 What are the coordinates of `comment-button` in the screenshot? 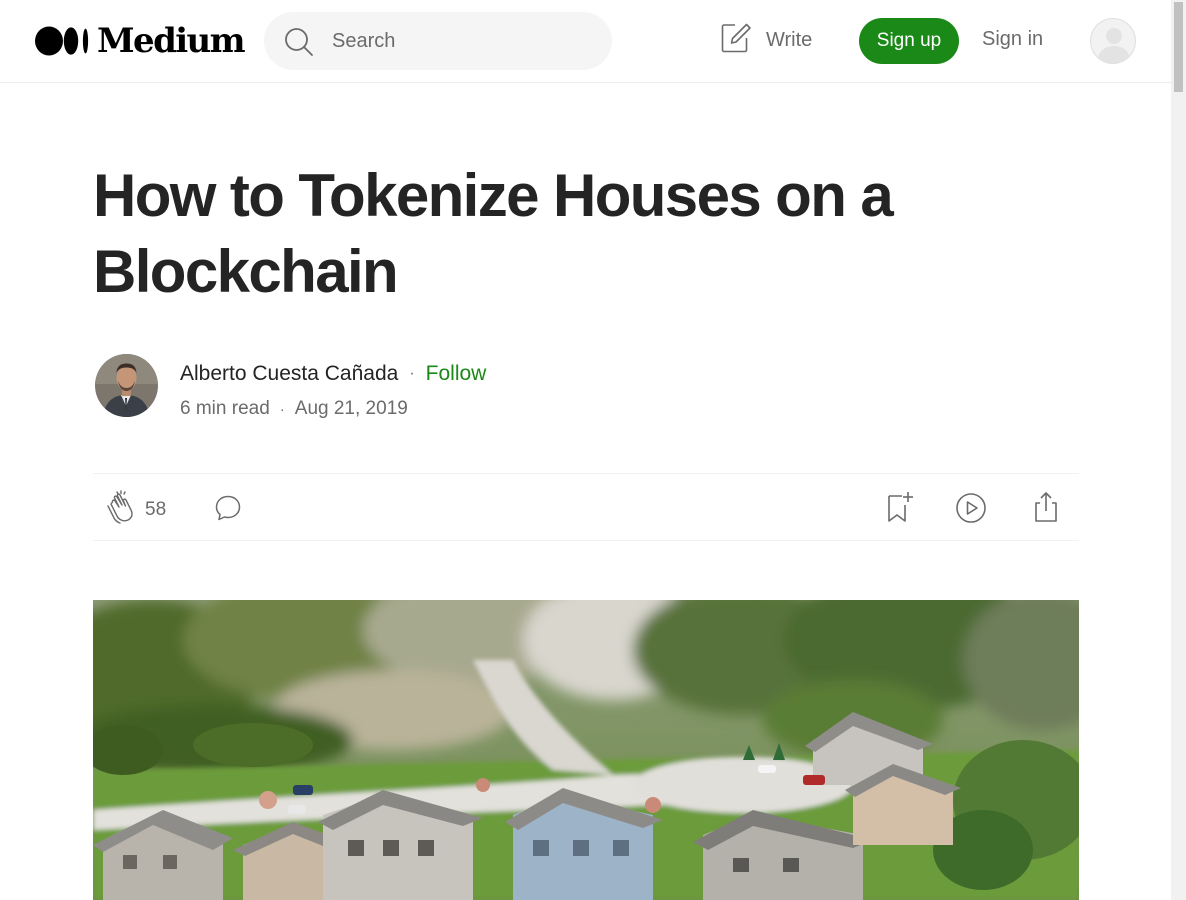 It's located at (228, 510).